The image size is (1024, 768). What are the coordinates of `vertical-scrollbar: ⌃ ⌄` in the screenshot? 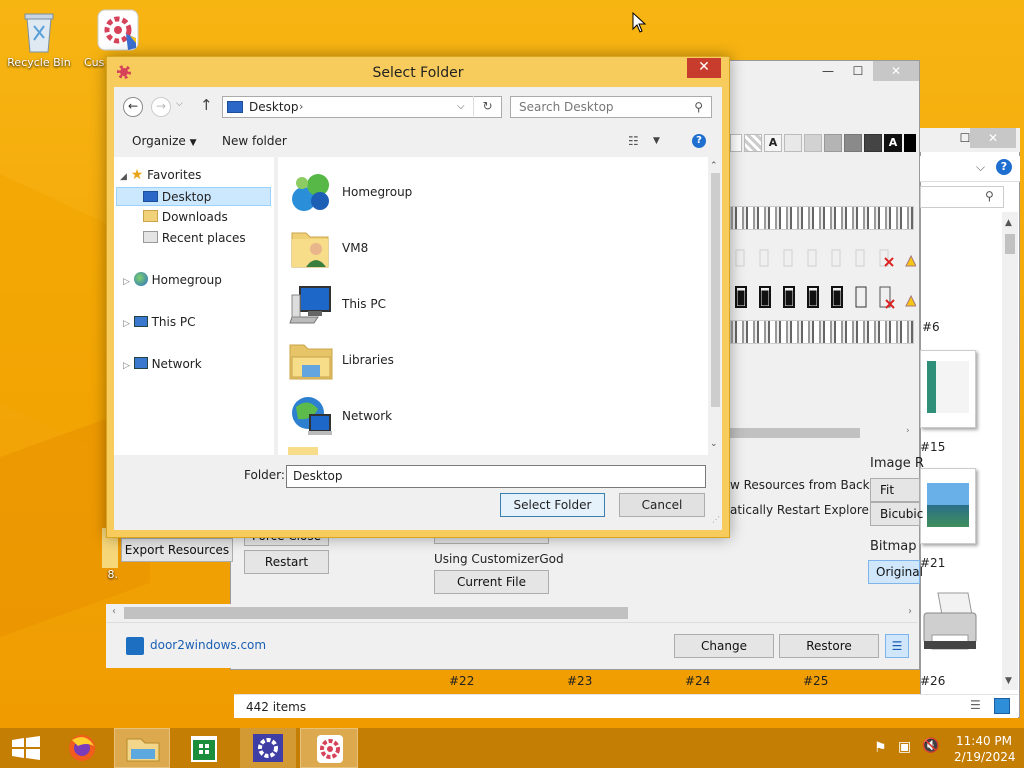 It's located at (715, 306).